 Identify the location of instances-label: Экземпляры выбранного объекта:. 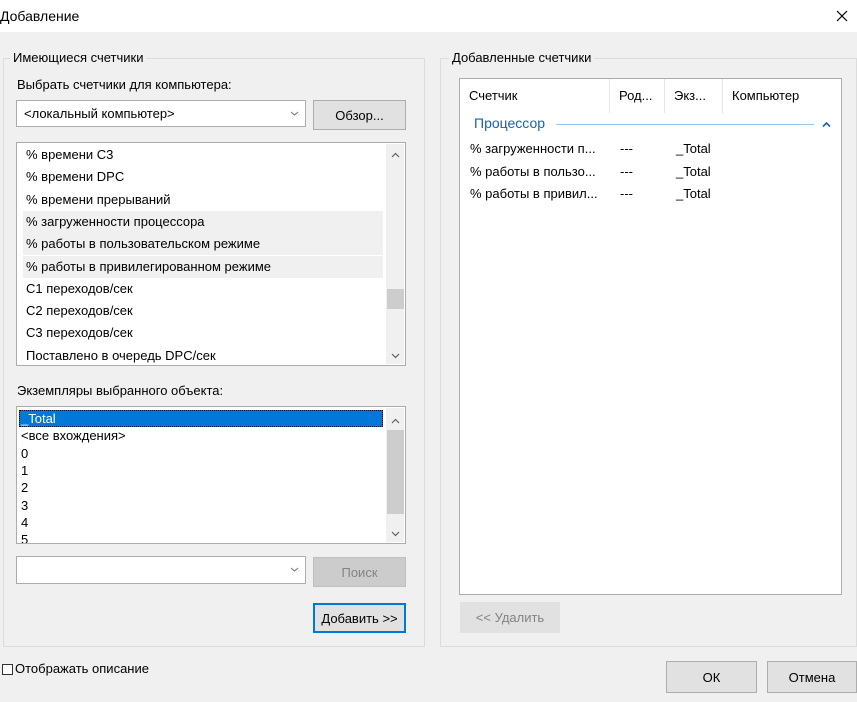
(120, 390).